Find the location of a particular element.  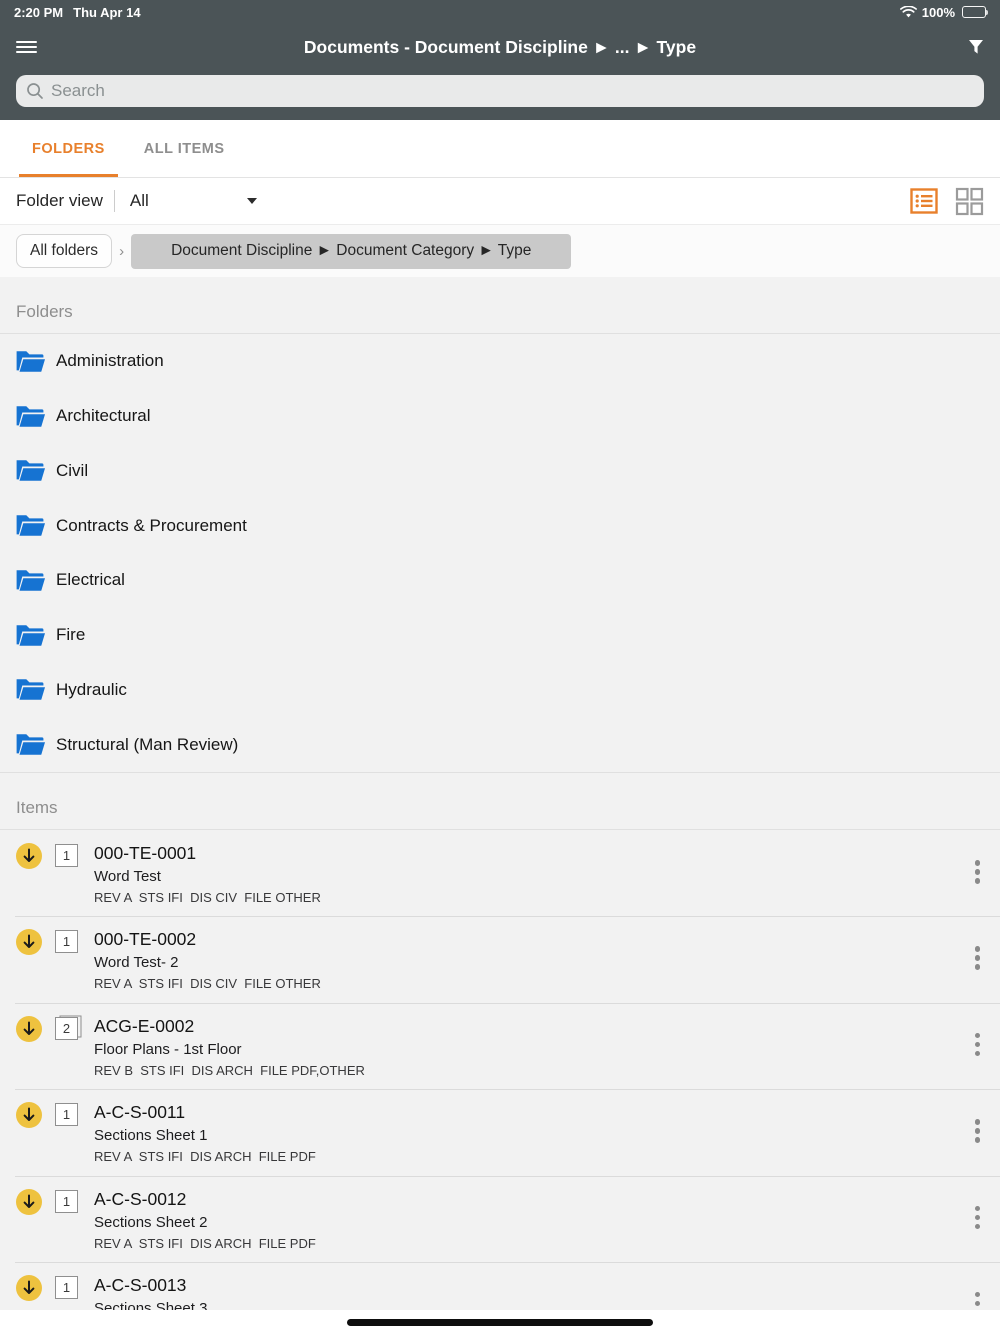

folder-label: Contracts & Procurement is located at coordinates (151, 525).